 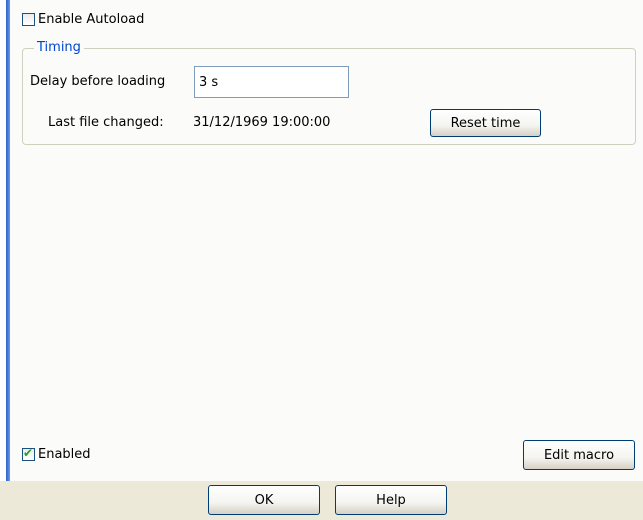 What do you see at coordinates (321, 500) in the screenshot?
I see `dialog-footer: OK Help` at bounding box center [321, 500].